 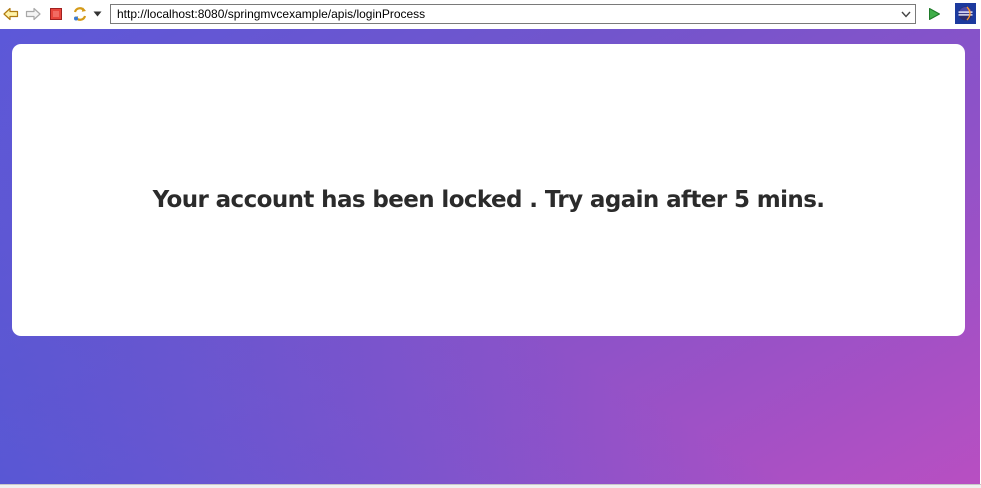 I want to click on refresh-icon, so click(x=80, y=14).